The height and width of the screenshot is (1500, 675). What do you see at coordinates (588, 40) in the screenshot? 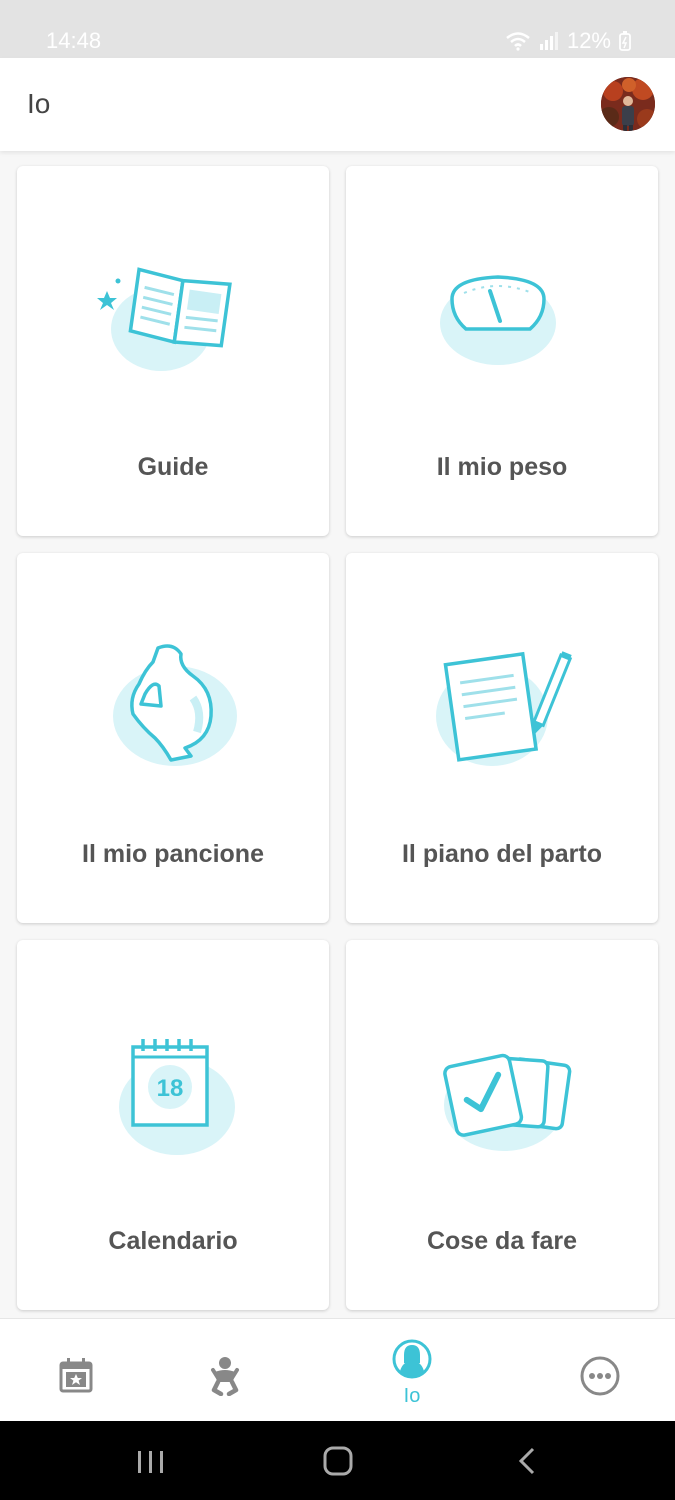
I see `battery-text: 12%` at bounding box center [588, 40].